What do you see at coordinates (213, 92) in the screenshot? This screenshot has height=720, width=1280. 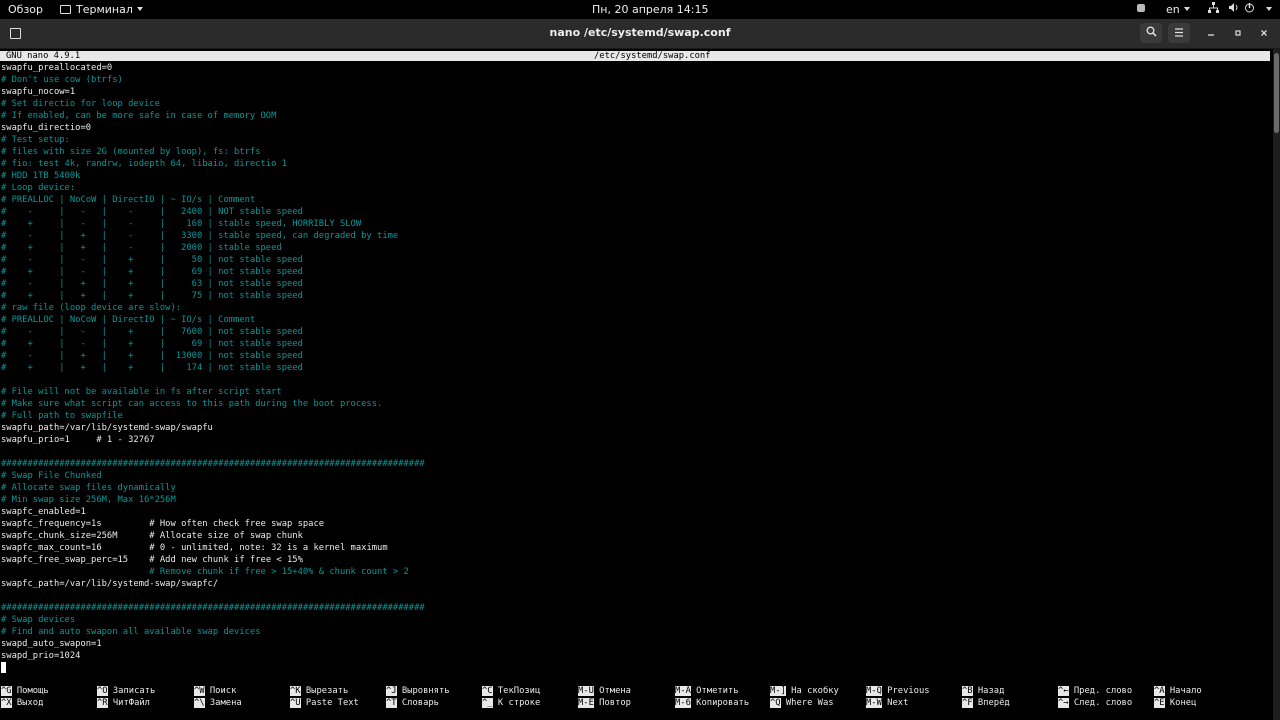 I see `buffer-line: swapfu_nocow=1` at bounding box center [213, 92].